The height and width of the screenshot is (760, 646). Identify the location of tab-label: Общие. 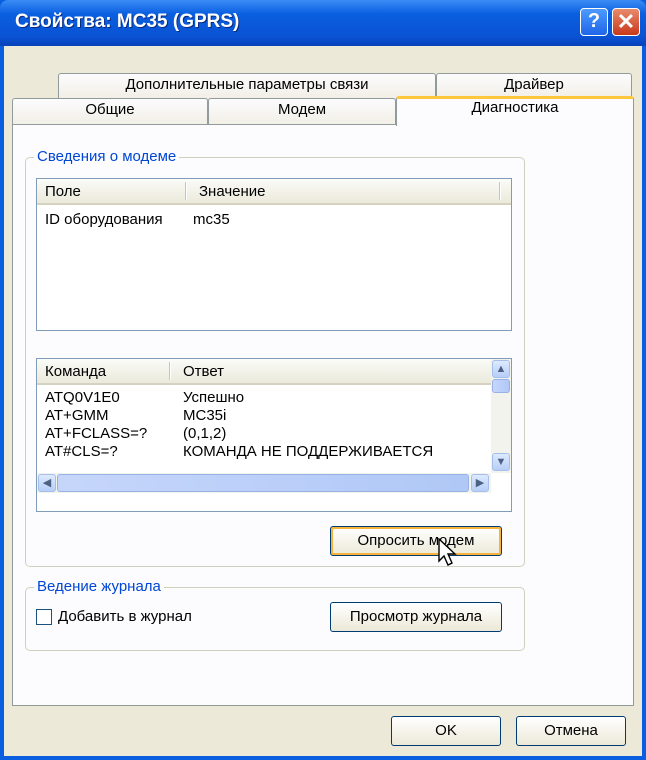
(110, 109).